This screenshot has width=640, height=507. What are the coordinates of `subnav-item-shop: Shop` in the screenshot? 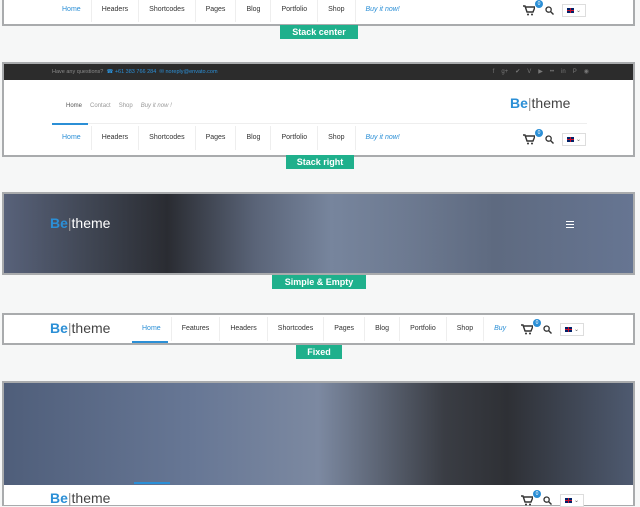 It's located at (126, 106).